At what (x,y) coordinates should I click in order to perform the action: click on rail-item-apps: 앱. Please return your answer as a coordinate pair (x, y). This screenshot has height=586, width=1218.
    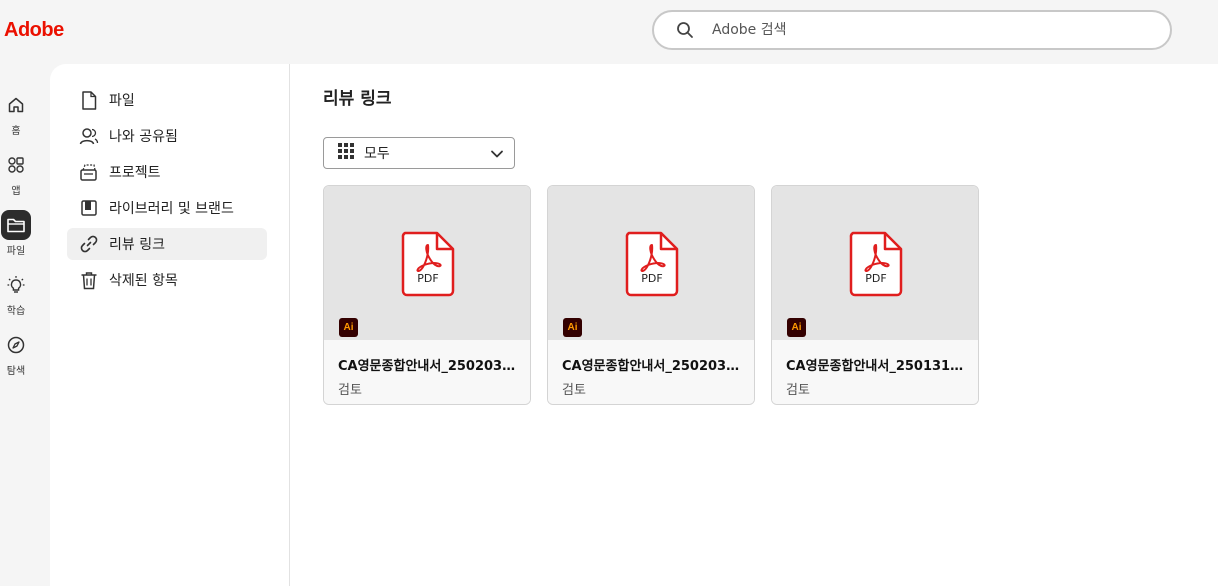
    Looking at the image, I should click on (16, 173).